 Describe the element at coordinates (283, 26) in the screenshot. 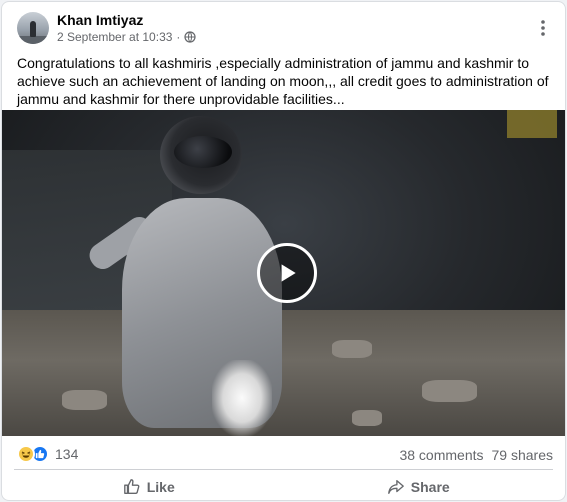

I see `post-header: Khan Imtiyaz 2 September at 10:33 ·` at that location.